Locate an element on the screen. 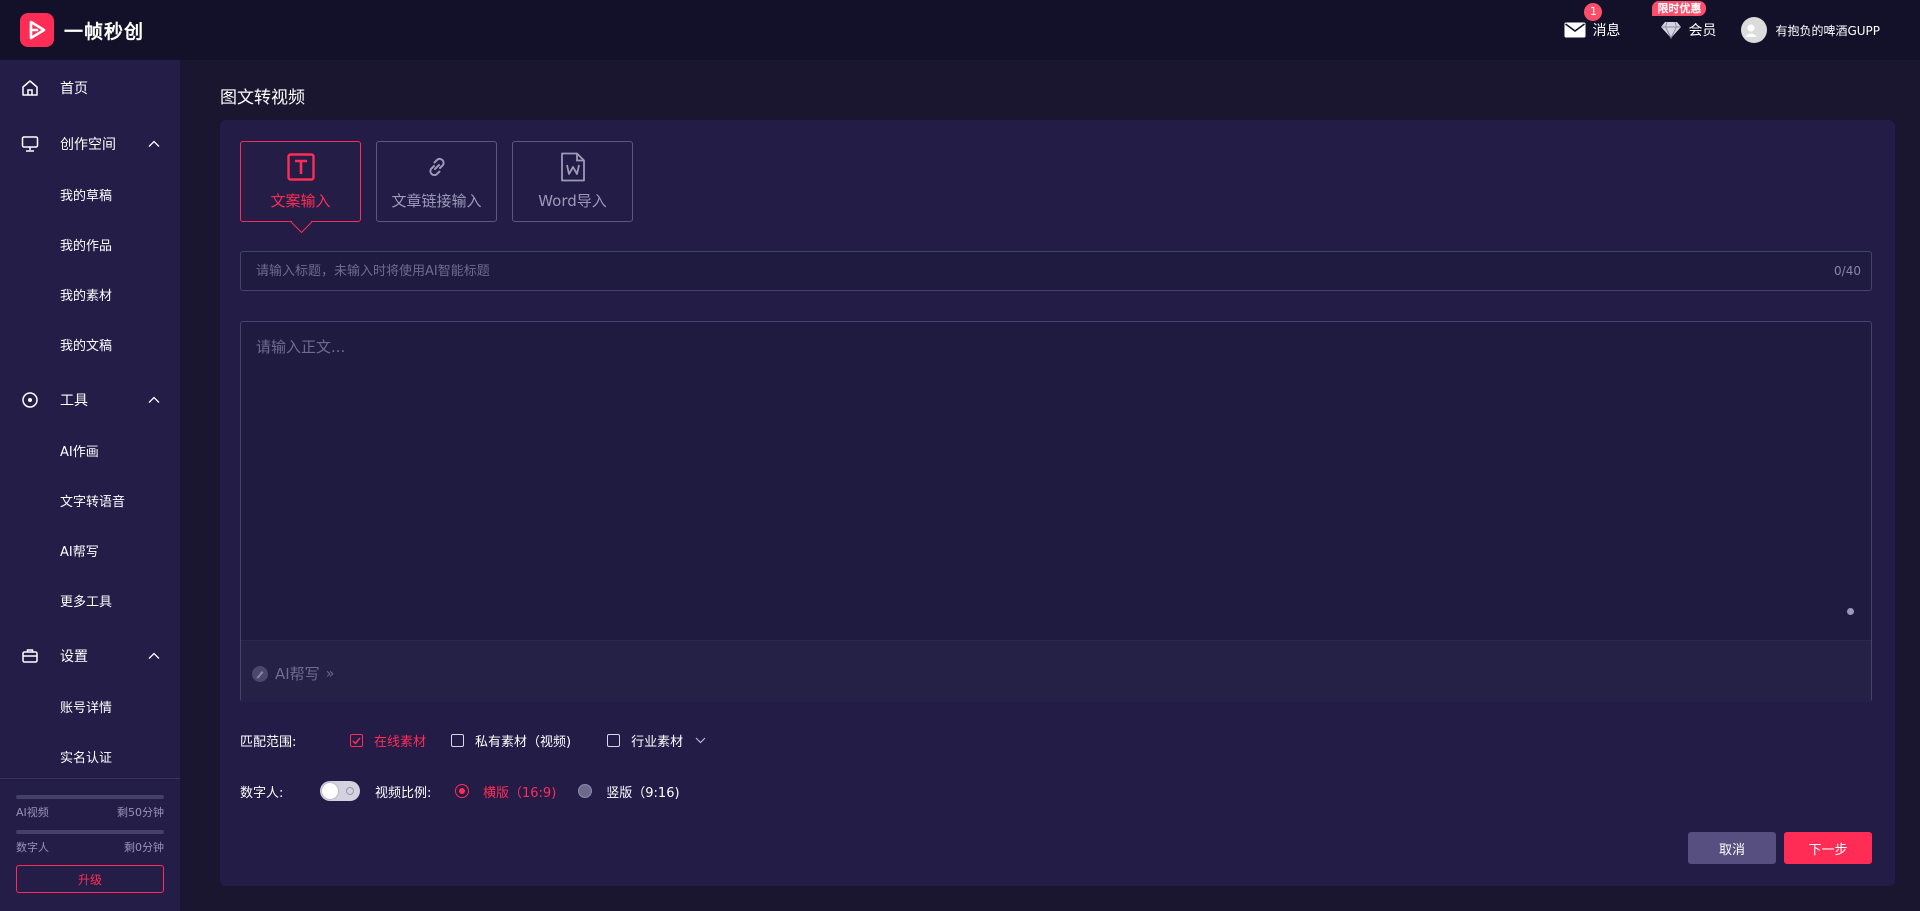 The width and height of the screenshot is (1920, 911). avatar-icon is located at coordinates (1751, 30).